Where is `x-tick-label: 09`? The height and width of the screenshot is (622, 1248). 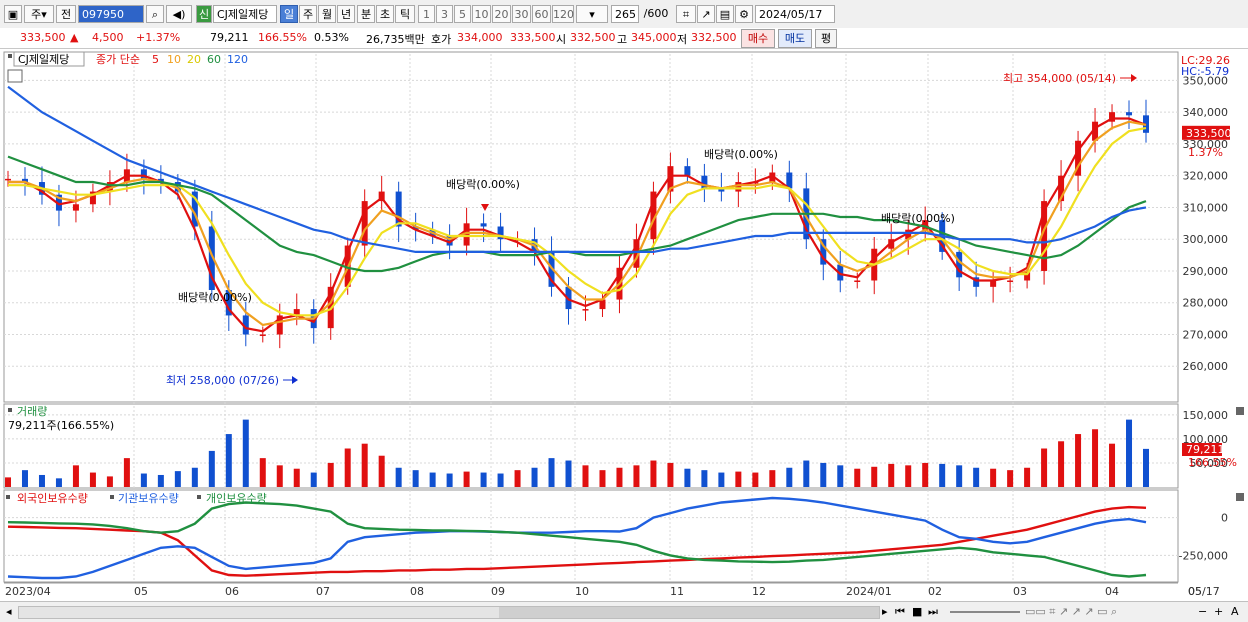 x-tick-label: 09 is located at coordinates (498, 591).